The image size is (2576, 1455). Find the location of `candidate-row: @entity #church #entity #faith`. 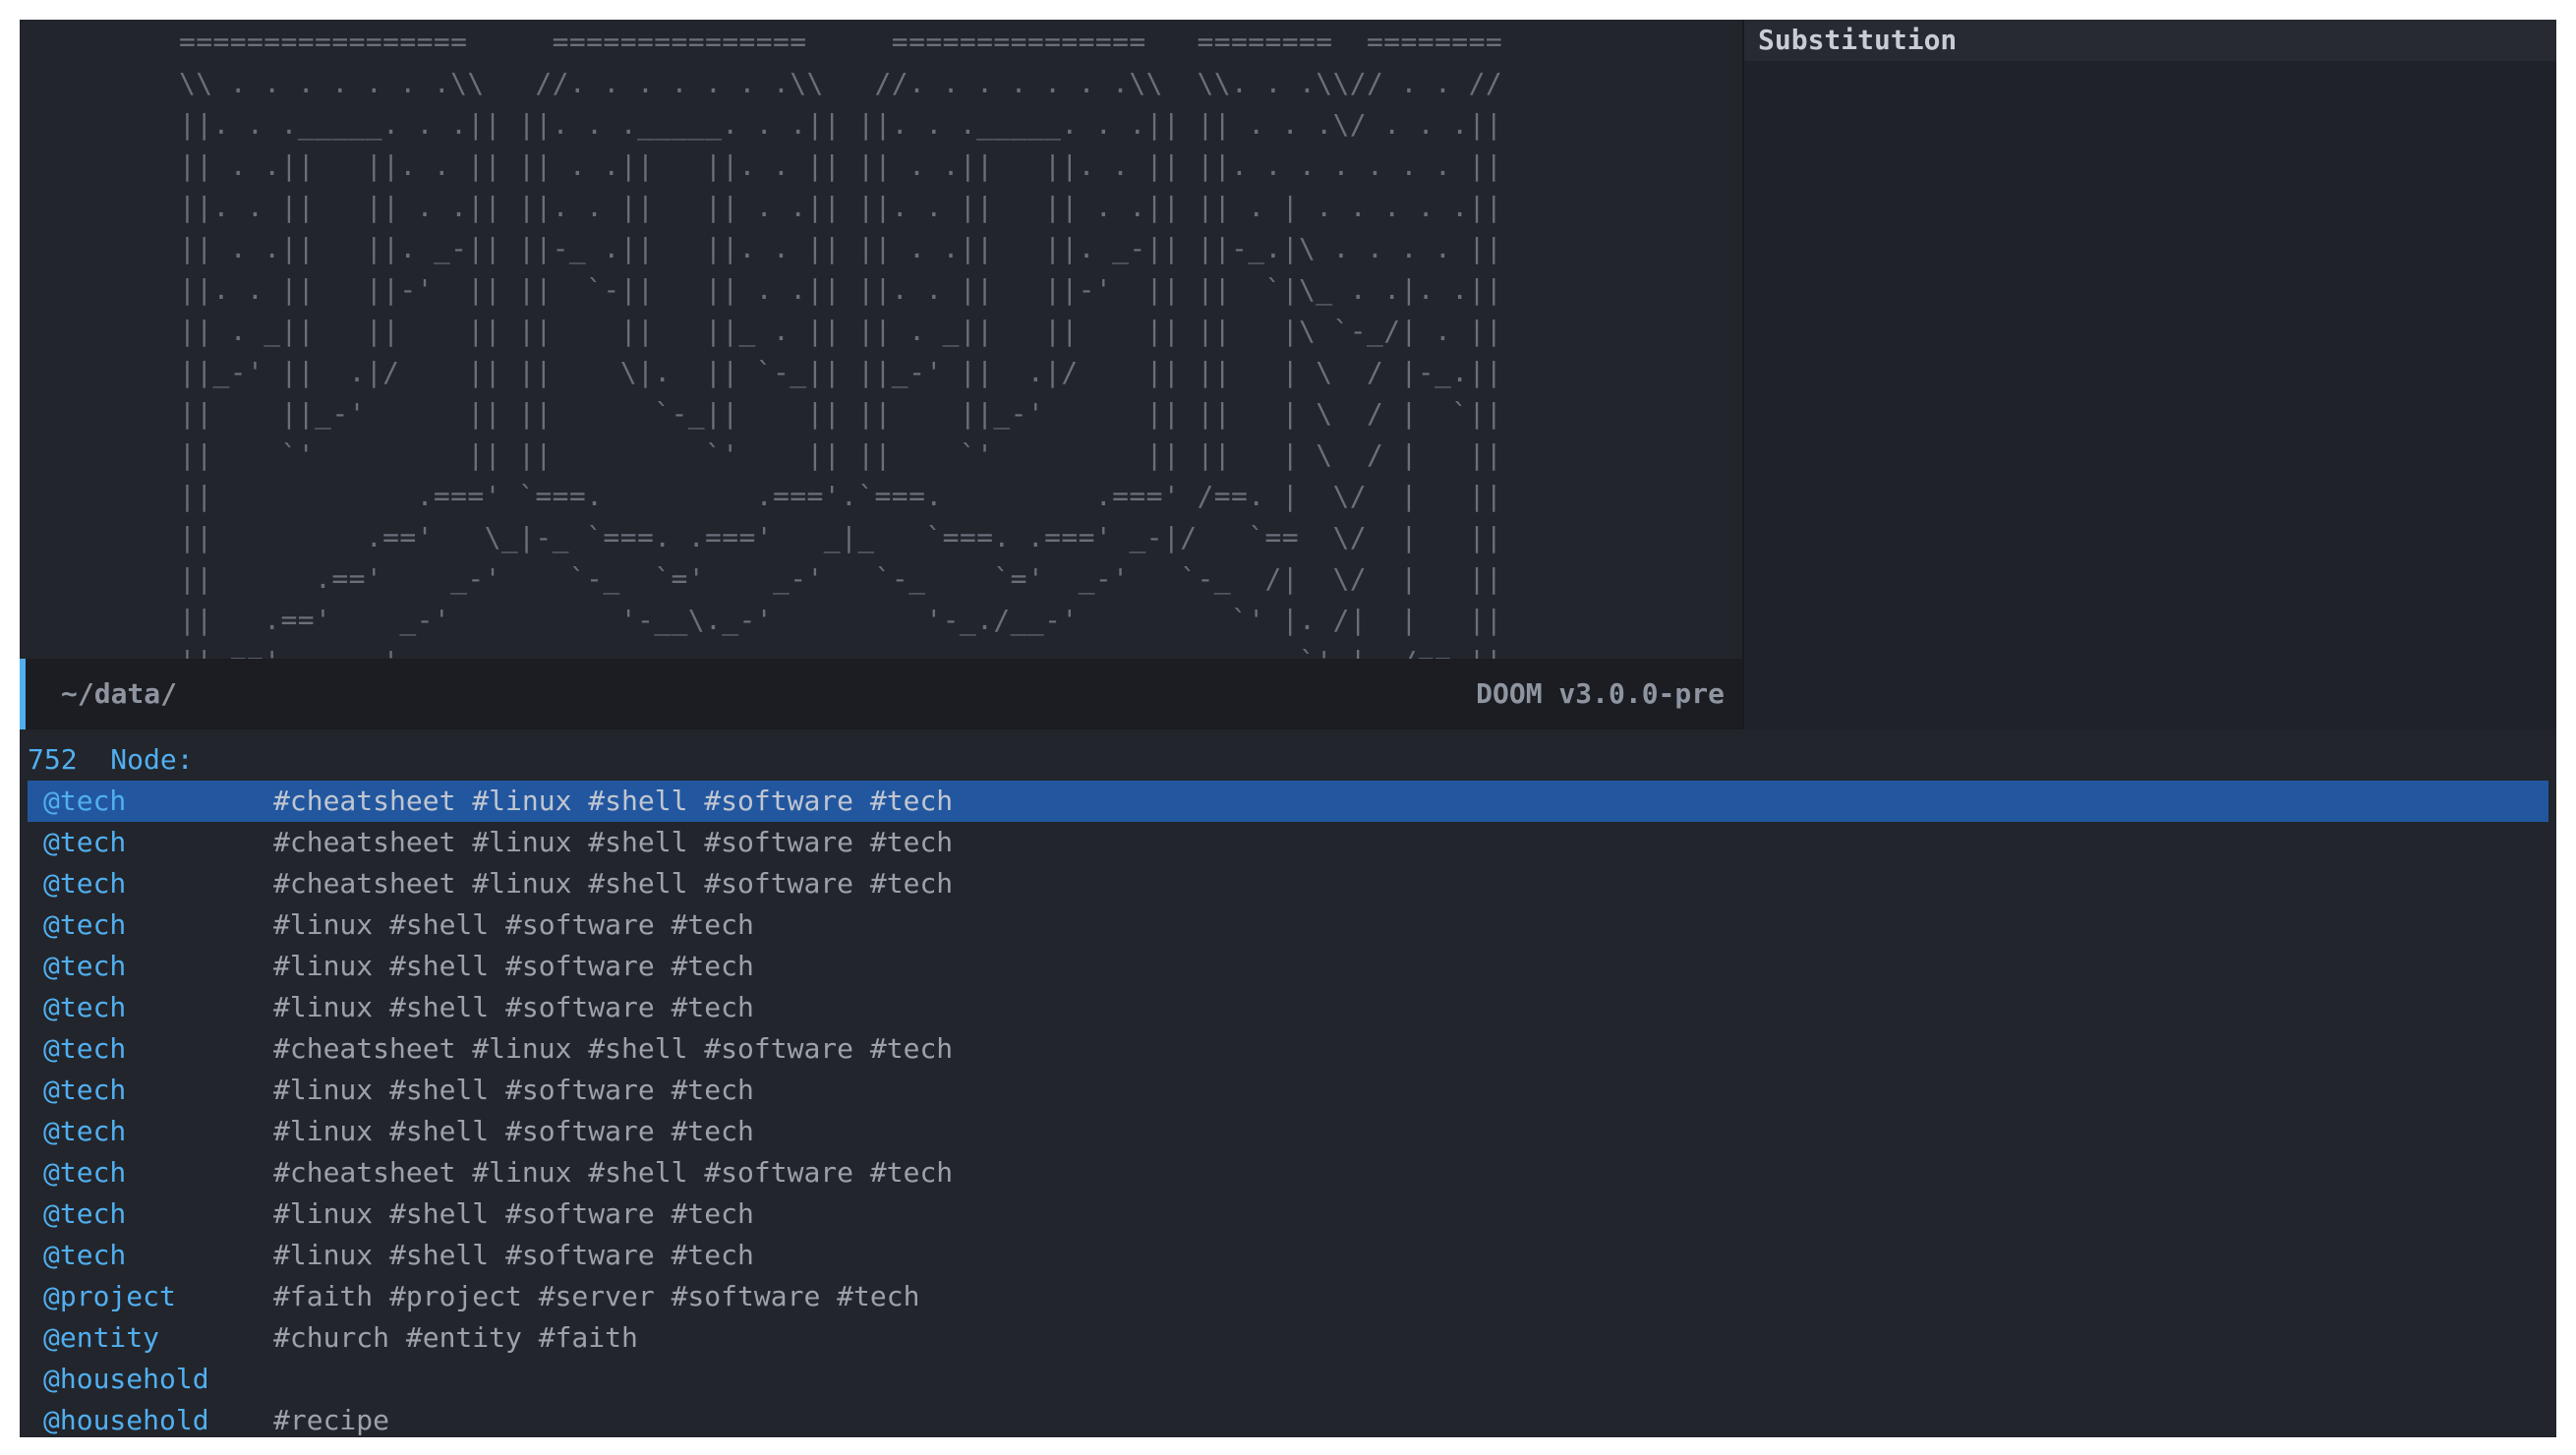

candidate-row: @entity #church #entity #faith is located at coordinates (1288, 1338).